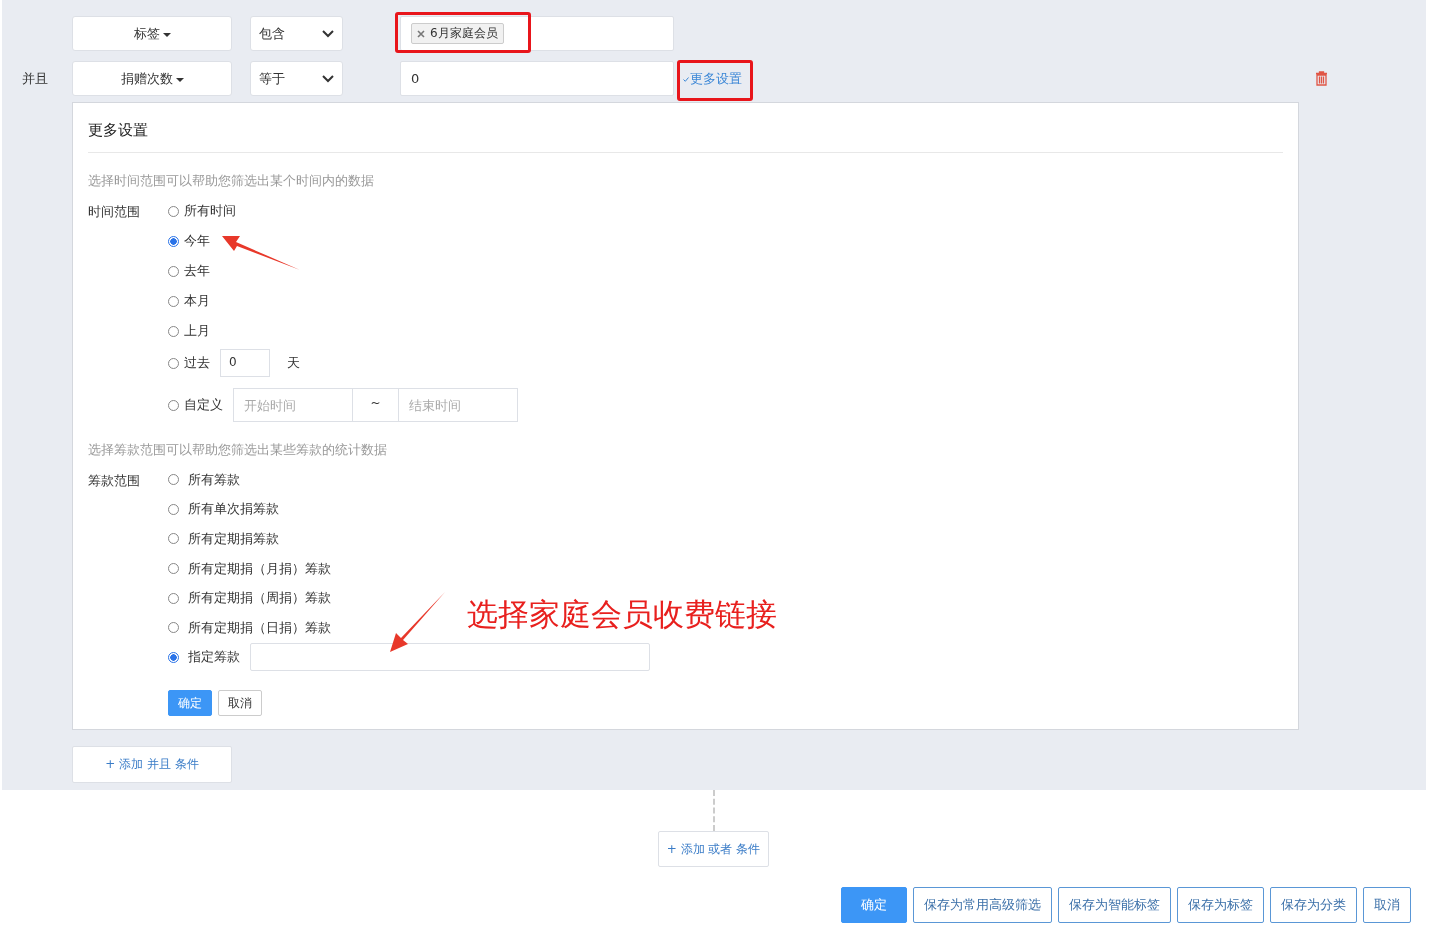 The width and height of the screenshot is (1429, 945). What do you see at coordinates (259, 627) in the screenshot?
I see `option-label: 所有定期捐（日捐）筹款` at bounding box center [259, 627].